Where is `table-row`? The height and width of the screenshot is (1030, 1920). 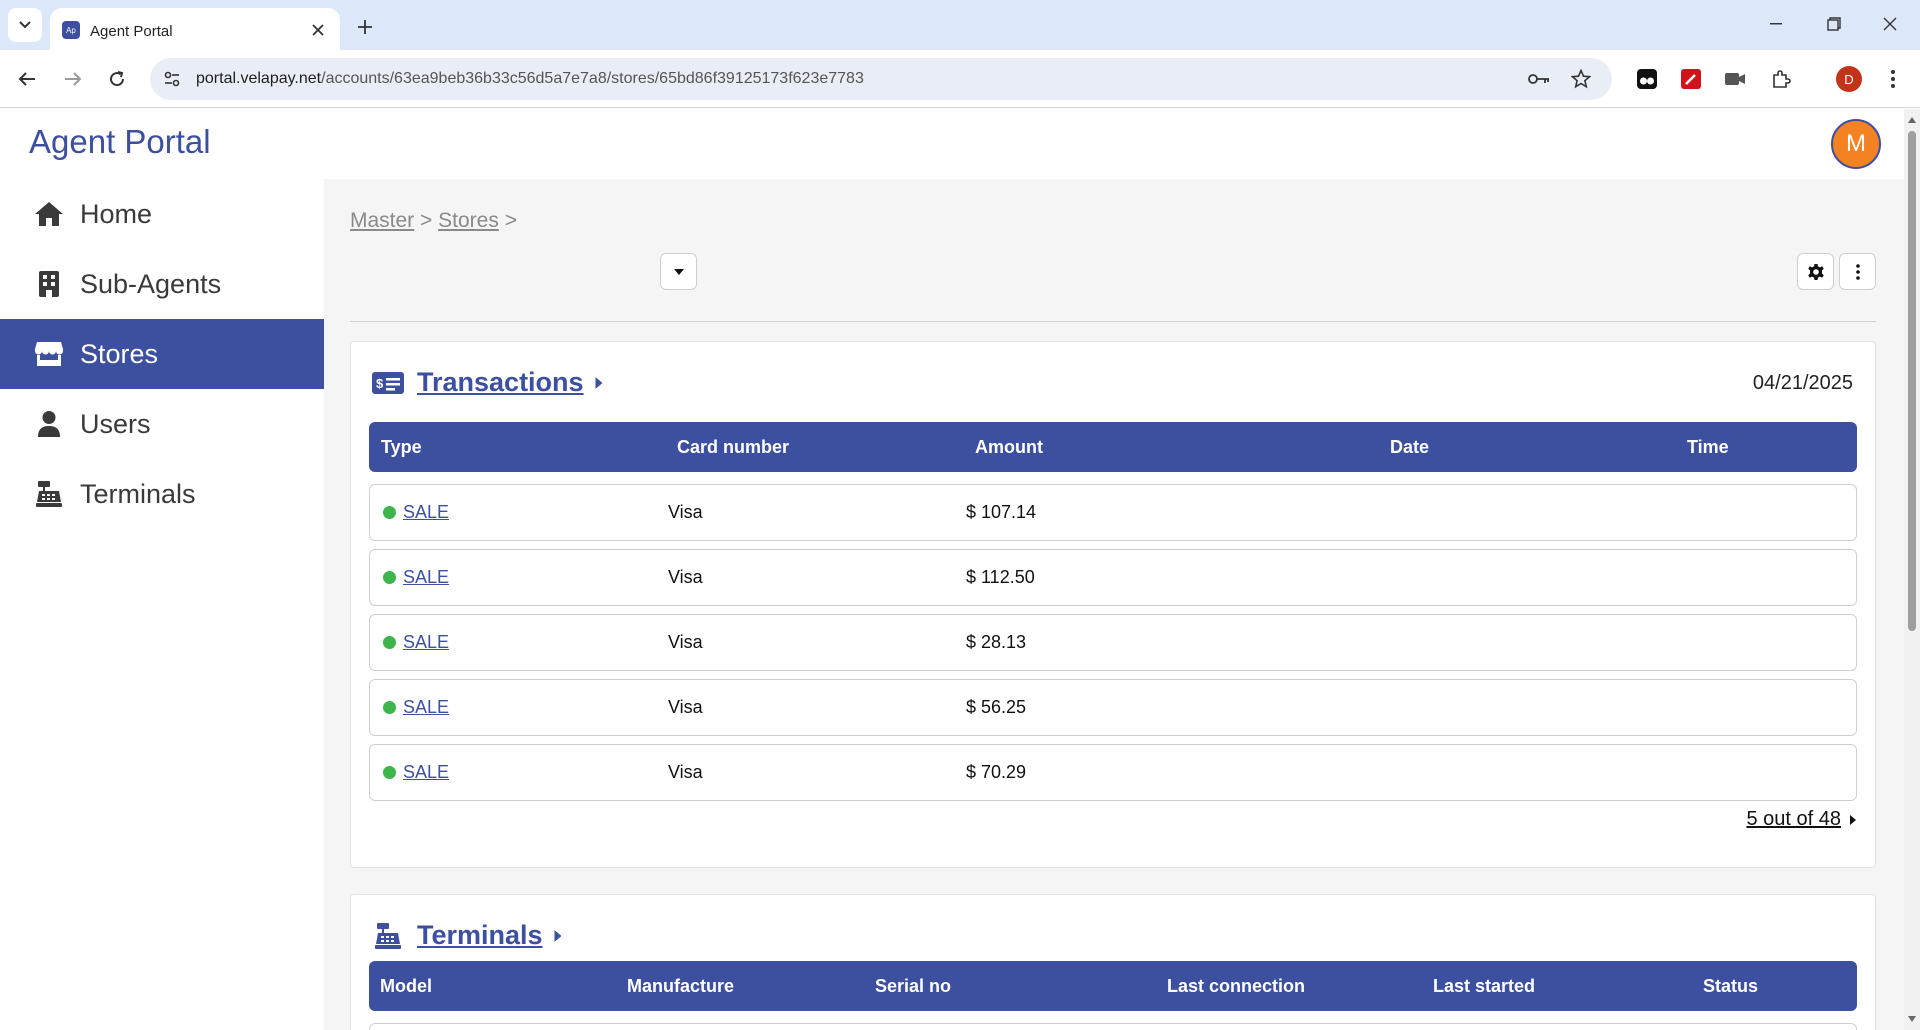
table-row is located at coordinates (1113, 1026).